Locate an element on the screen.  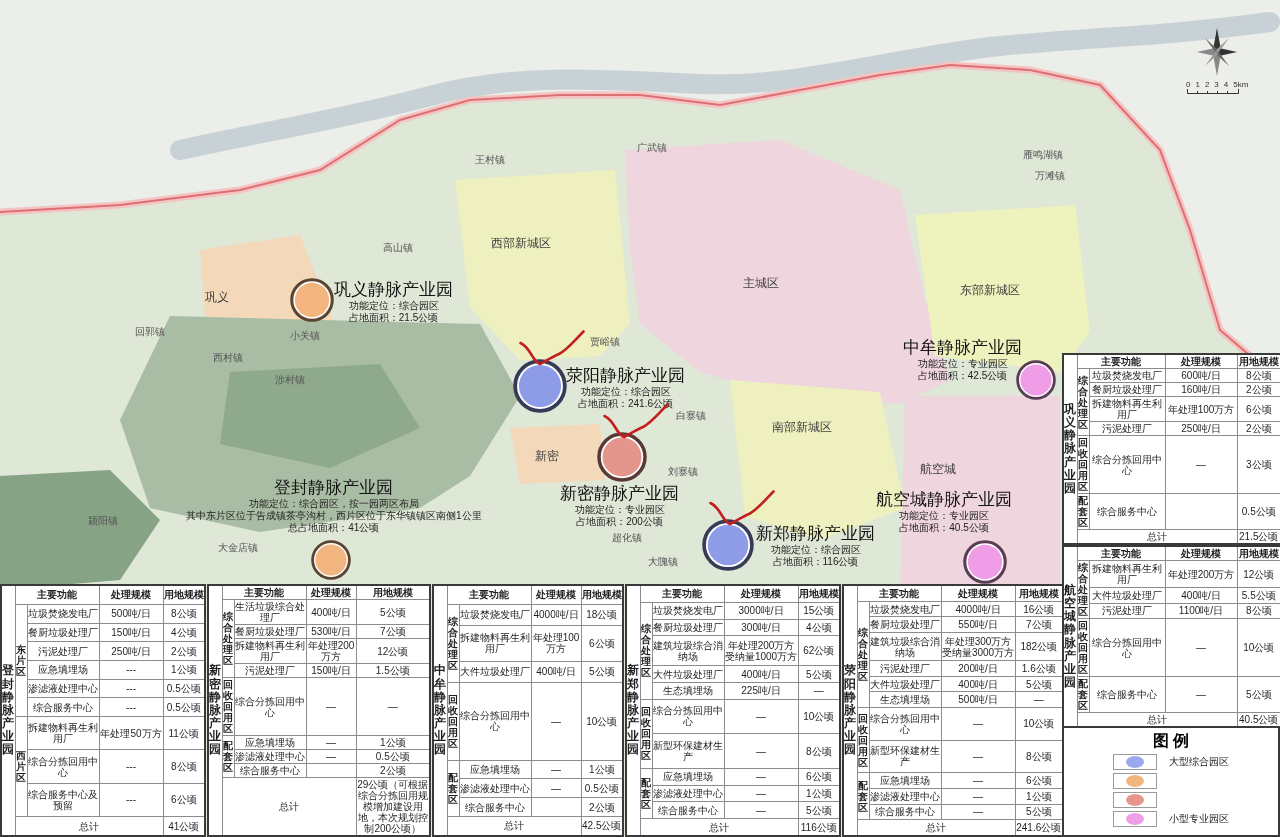
town-label: 广武镇 is located at coordinates (652, 148).